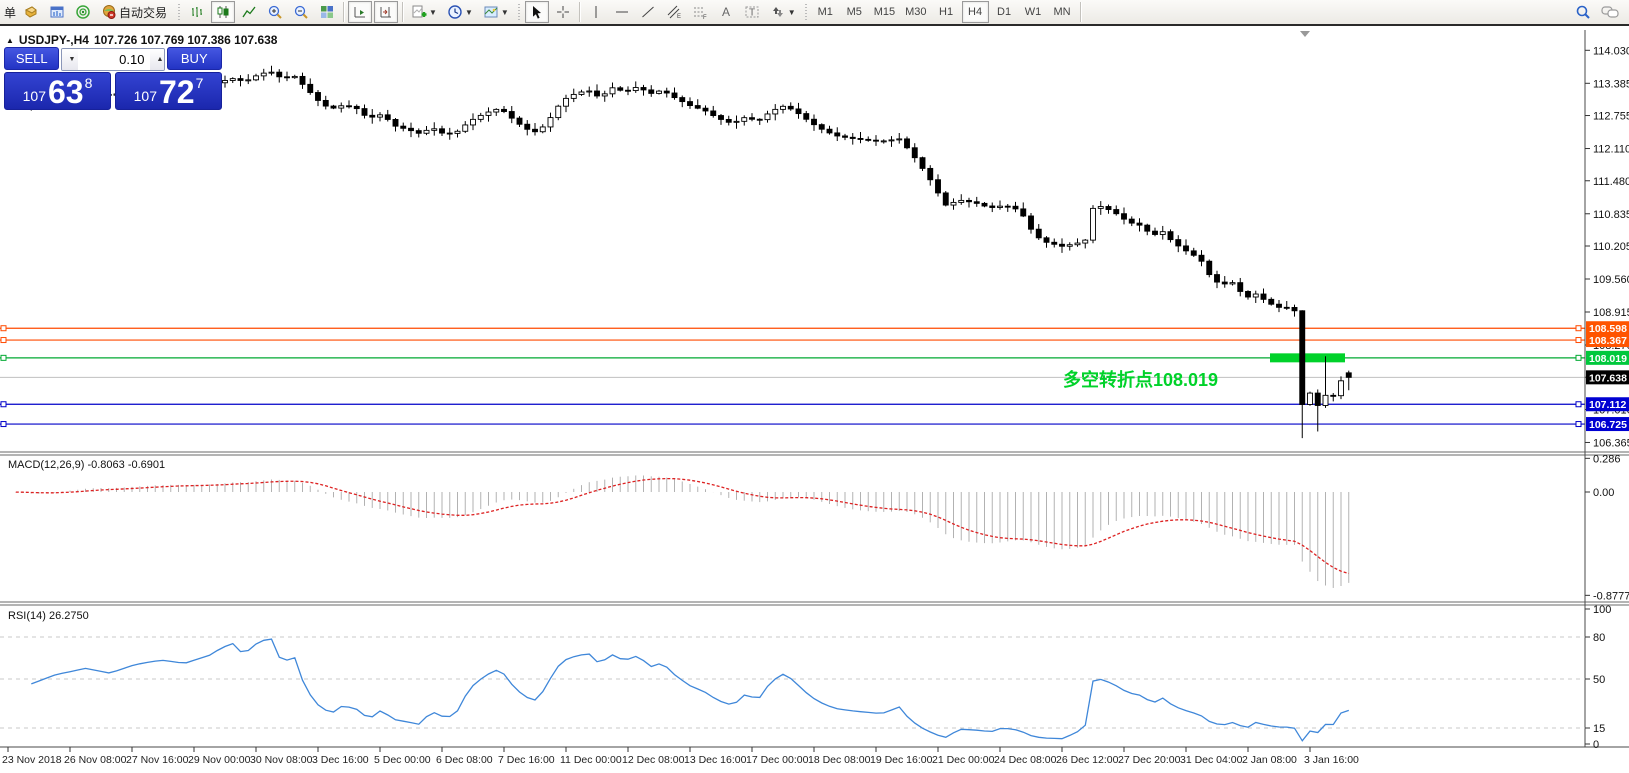 Image resolution: width=1629 pixels, height=773 pixels. What do you see at coordinates (10, 12) in the screenshot?
I see `new-order-button: 单` at bounding box center [10, 12].